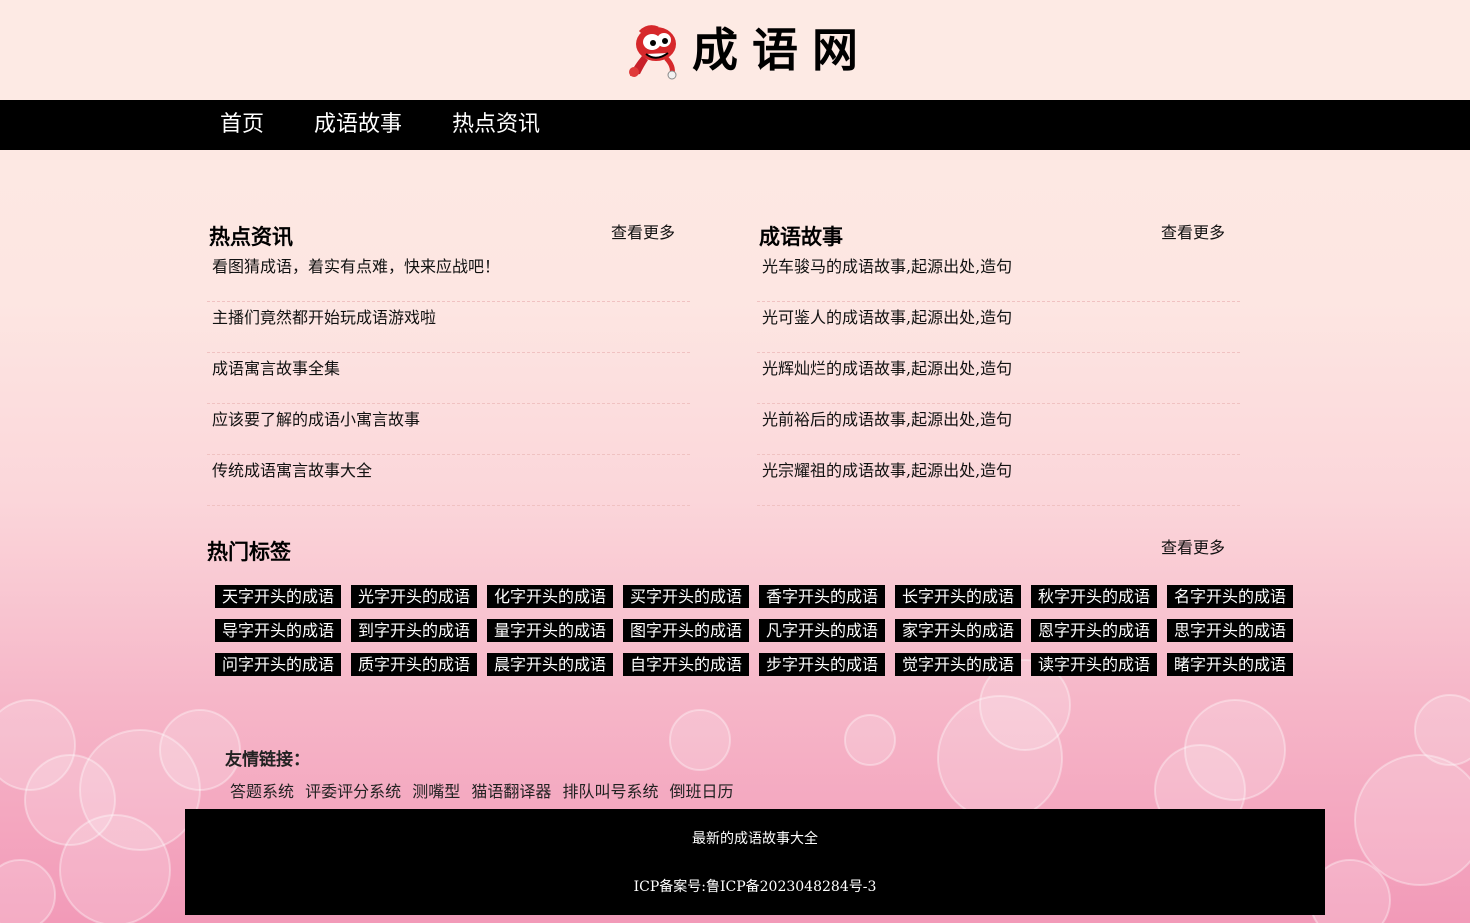 The width and height of the screenshot is (1470, 923). I want to click on cartoon-mascot-icon, so click(652, 50).